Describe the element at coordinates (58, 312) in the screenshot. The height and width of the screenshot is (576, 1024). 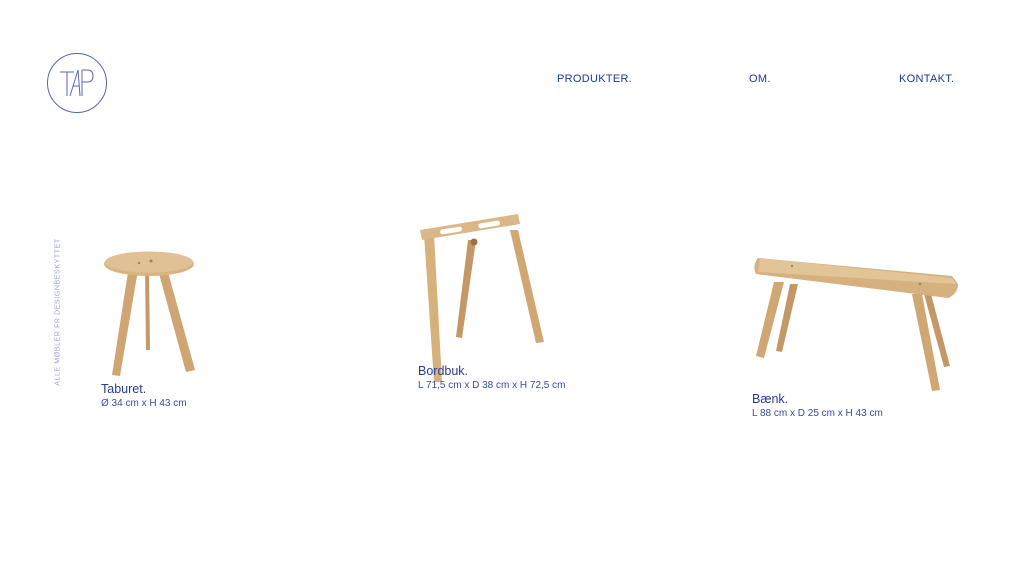
I see `design-protection-note: ALLE MØBLER FR DESIGNBESKYTTET` at that location.